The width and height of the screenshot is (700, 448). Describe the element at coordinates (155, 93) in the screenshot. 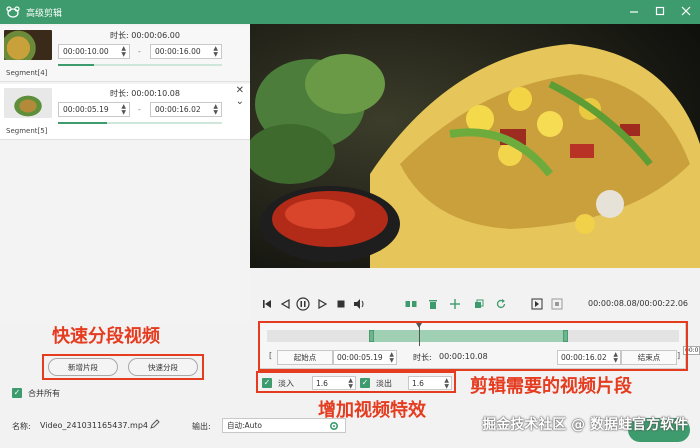

I see `duration-value: 00:00:10.08` at that location.